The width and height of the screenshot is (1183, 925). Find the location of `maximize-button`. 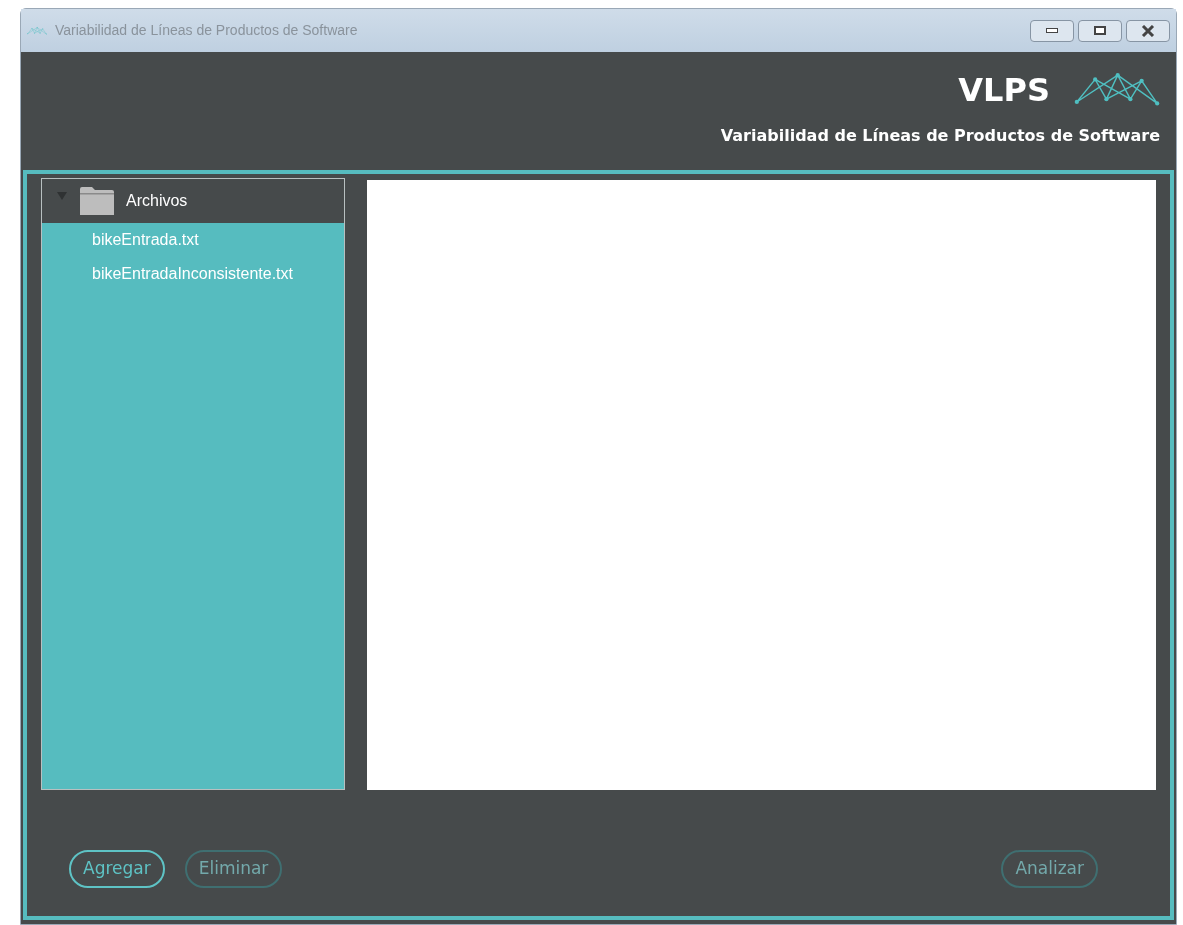

maximize-button is located at coordinates (1100, 30).